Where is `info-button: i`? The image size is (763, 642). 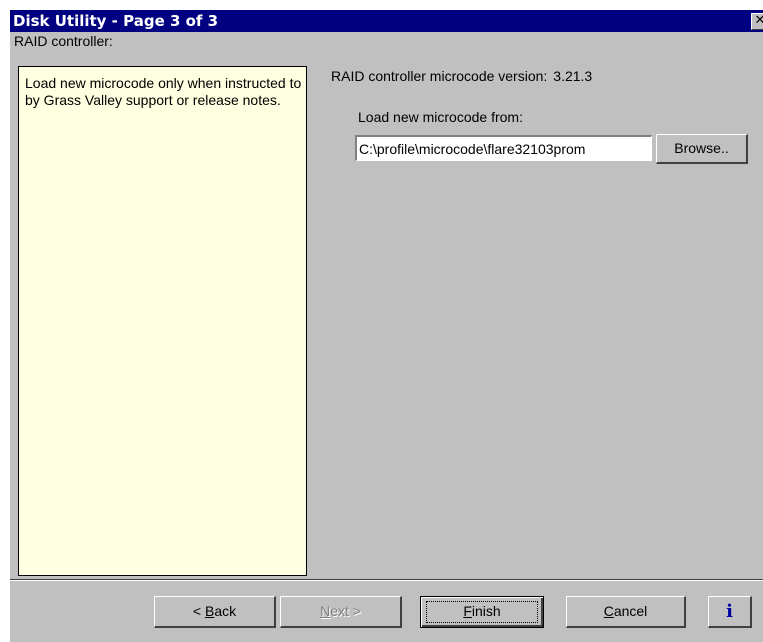
info-button: i is located at coordinates (730, 612).